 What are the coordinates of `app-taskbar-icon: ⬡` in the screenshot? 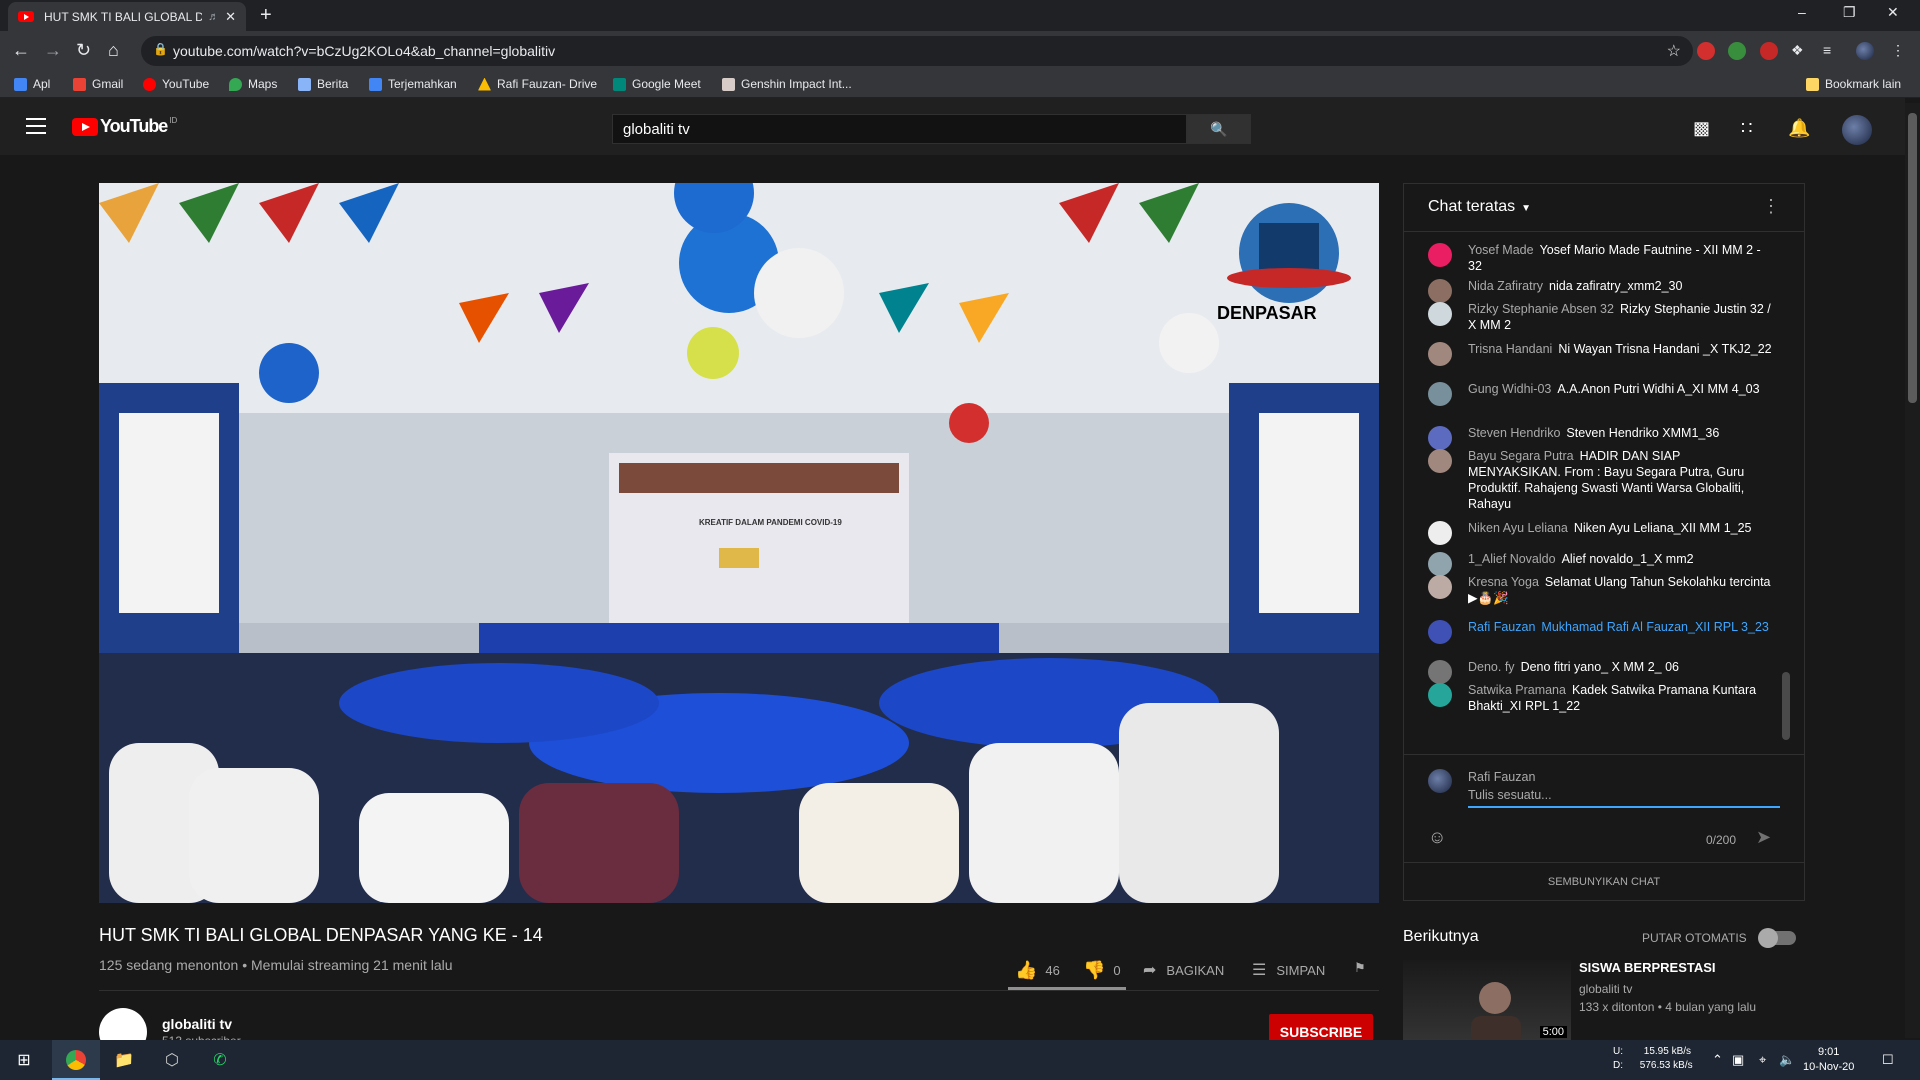 It's located at (172, 1060).